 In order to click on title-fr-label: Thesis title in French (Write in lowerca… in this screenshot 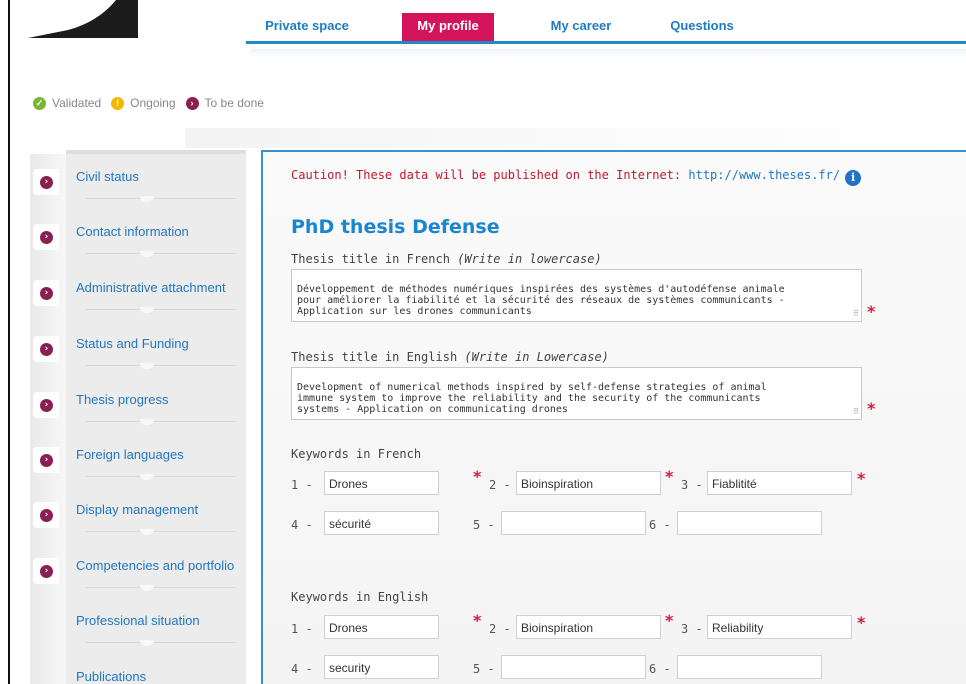, I will do `click(446, 259)`.